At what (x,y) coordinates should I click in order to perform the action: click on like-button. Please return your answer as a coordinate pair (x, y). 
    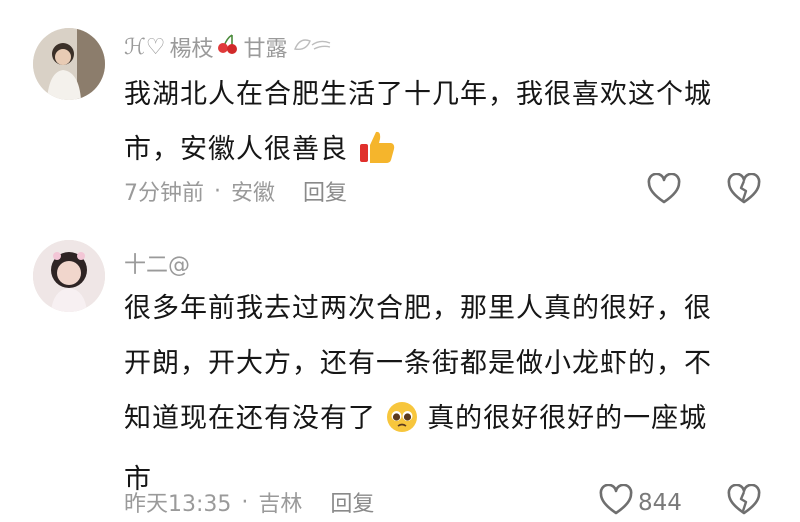
    Looking at the image, I should click on (666, 191).